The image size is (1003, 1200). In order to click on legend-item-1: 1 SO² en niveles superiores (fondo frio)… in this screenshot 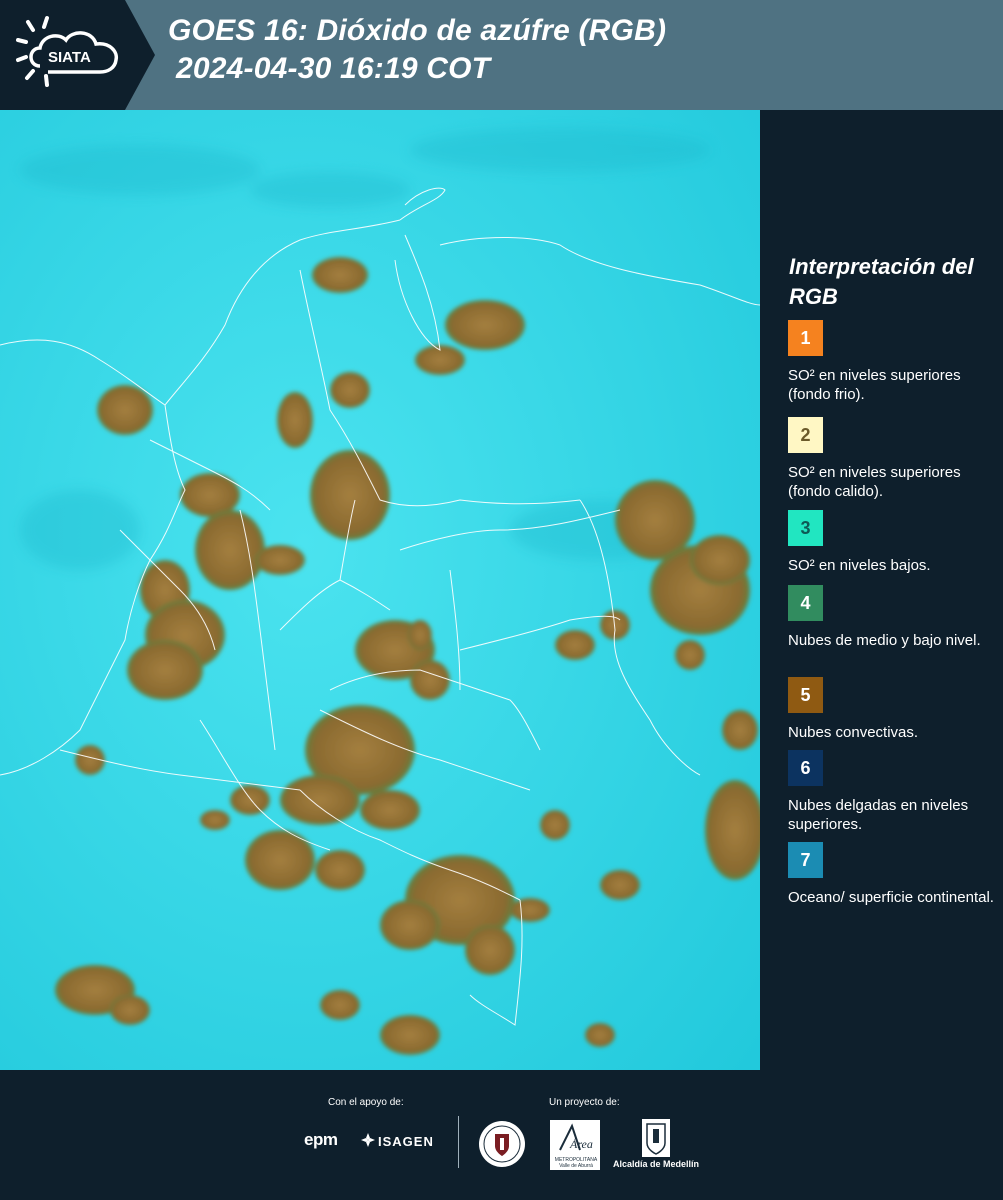, I will do `click(893, 362)`.